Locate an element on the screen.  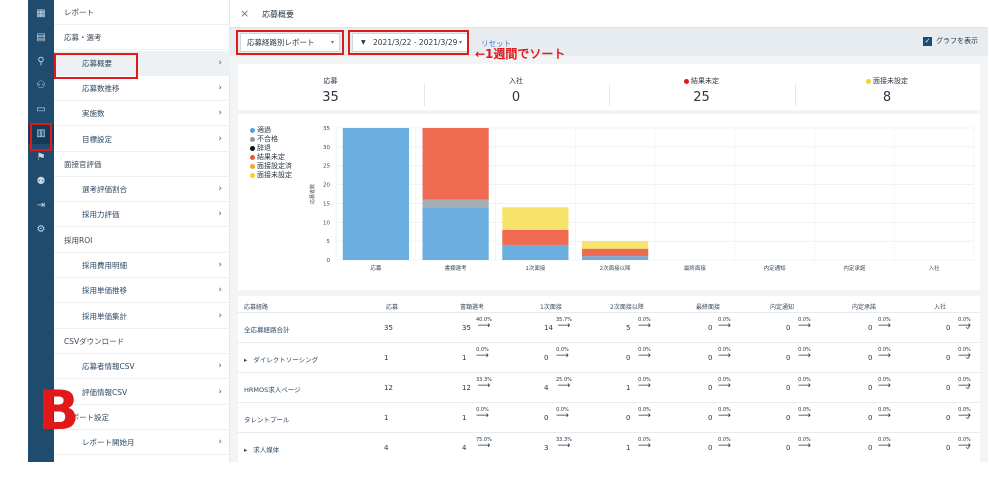
row-name-text: ダイレクトソーシング is located at coordinates (286, 360).